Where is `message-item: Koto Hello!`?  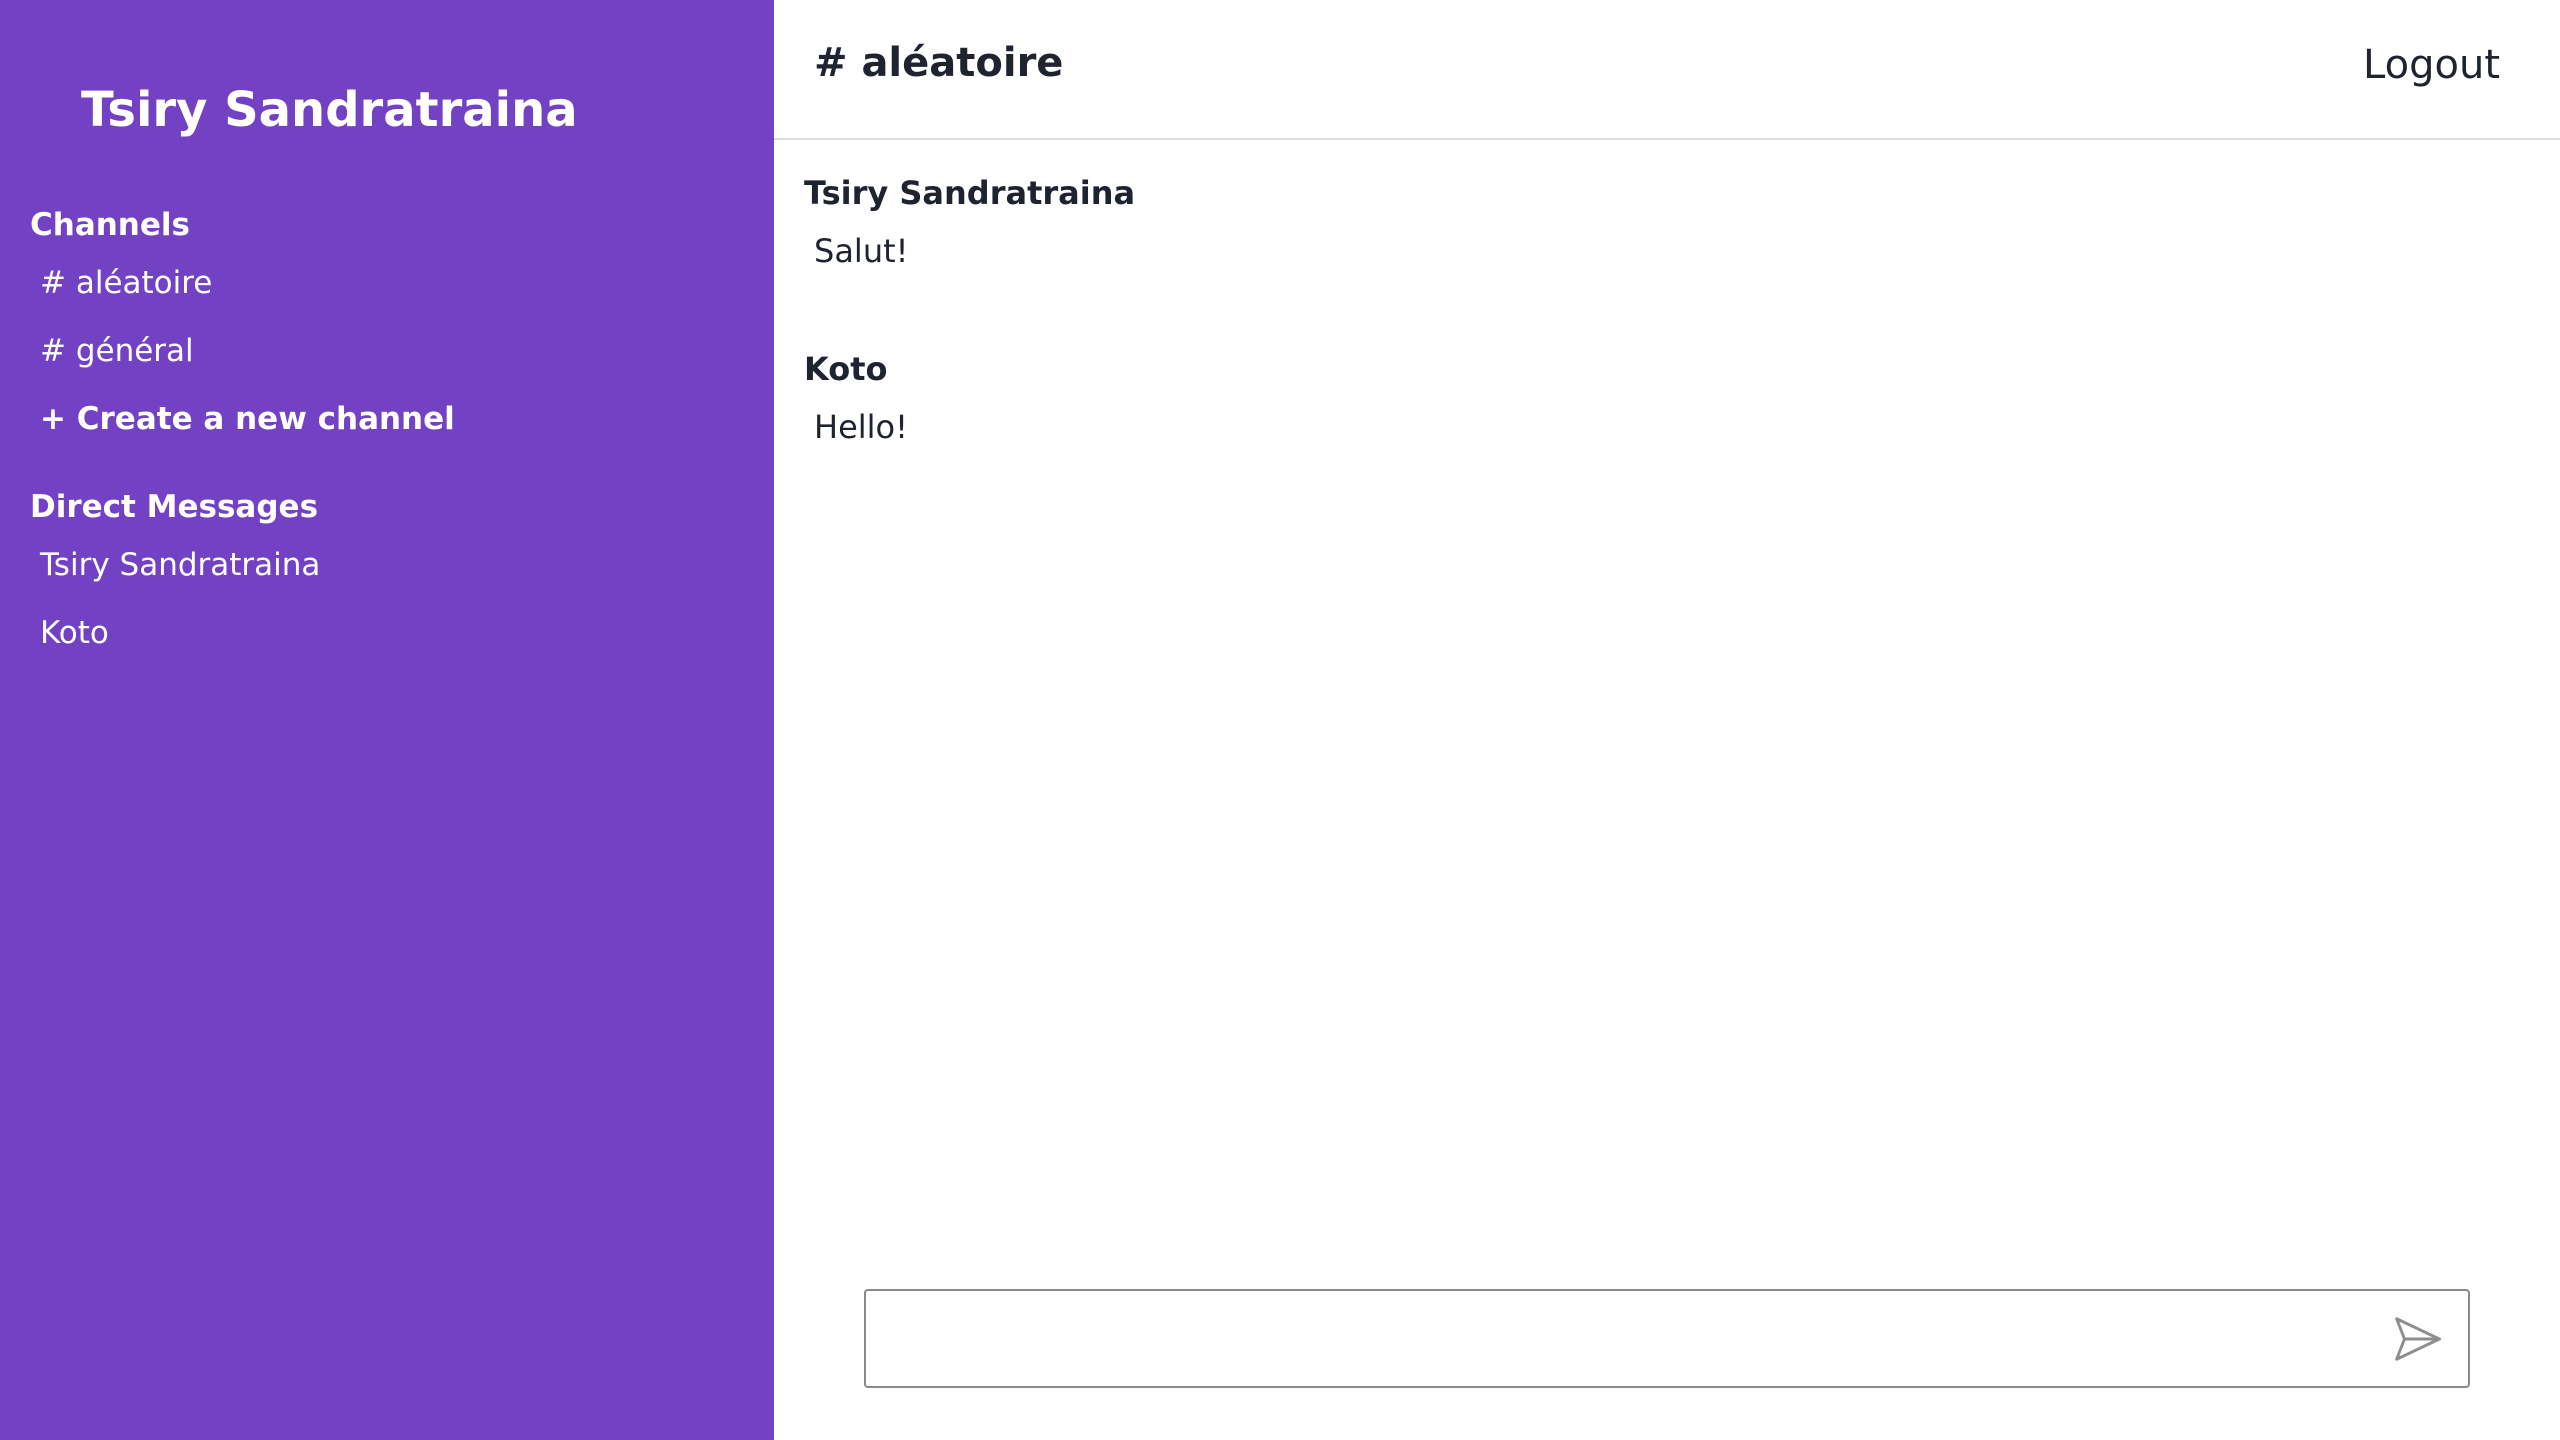 message-item: Koto Hello! is located at coordinates (1654, 434).